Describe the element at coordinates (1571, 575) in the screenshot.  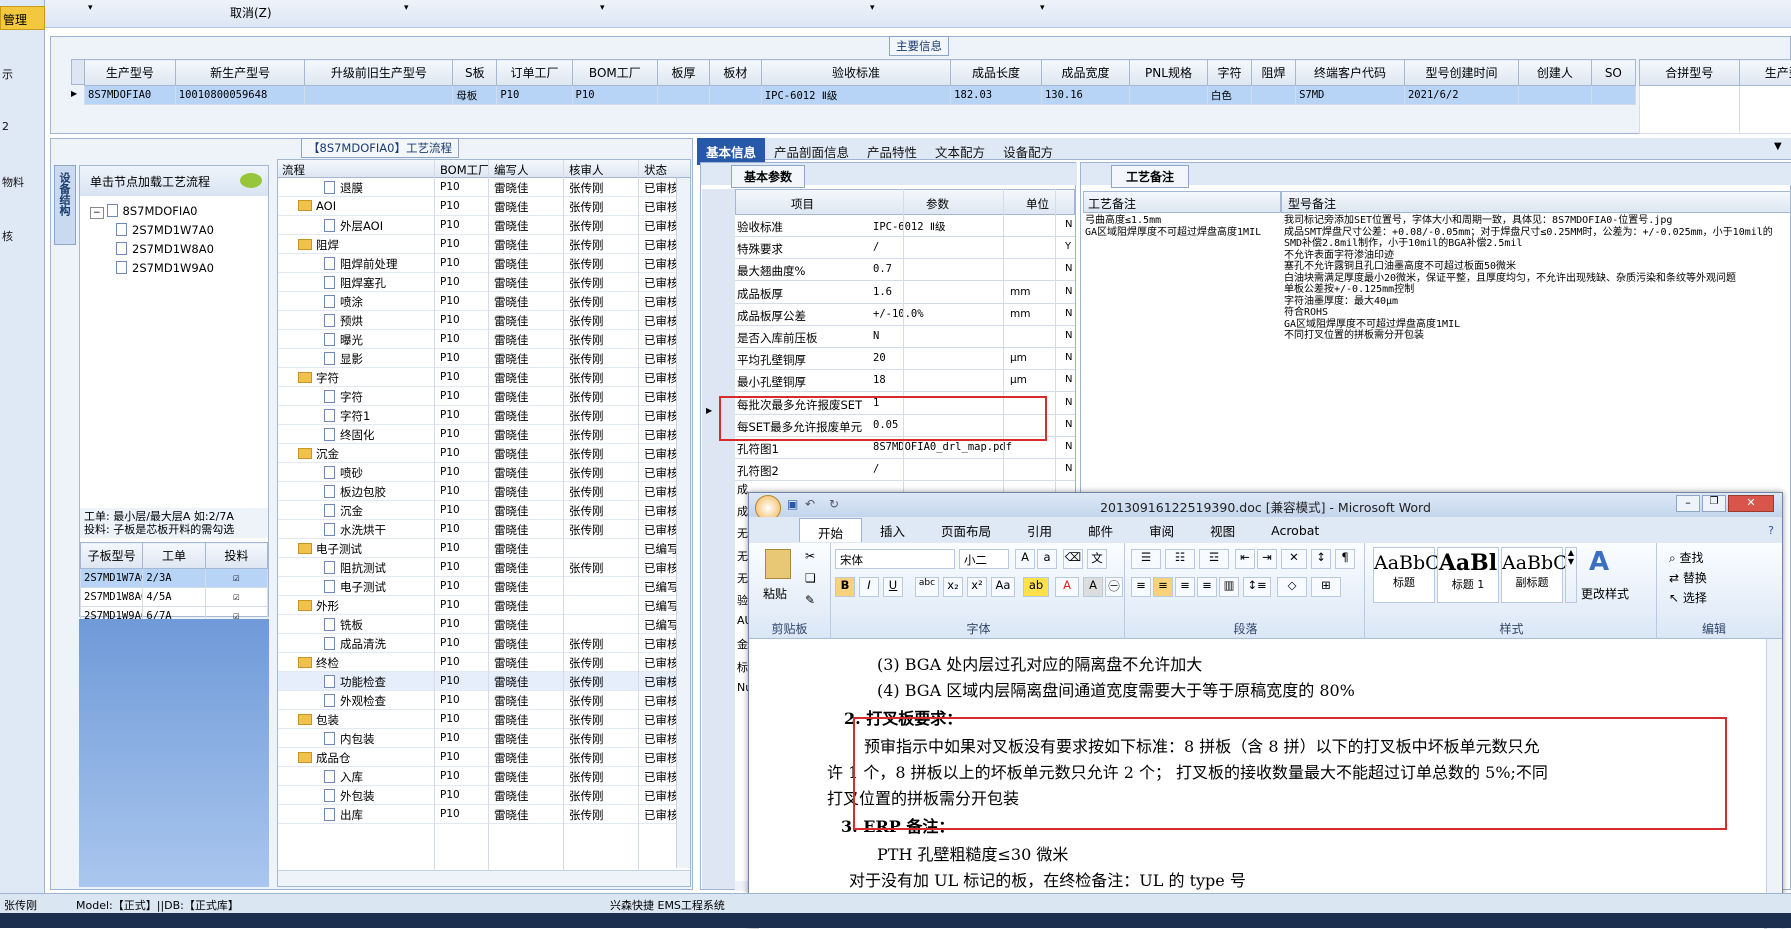
I see `styles-scroll: ▲ ▼` at that location.